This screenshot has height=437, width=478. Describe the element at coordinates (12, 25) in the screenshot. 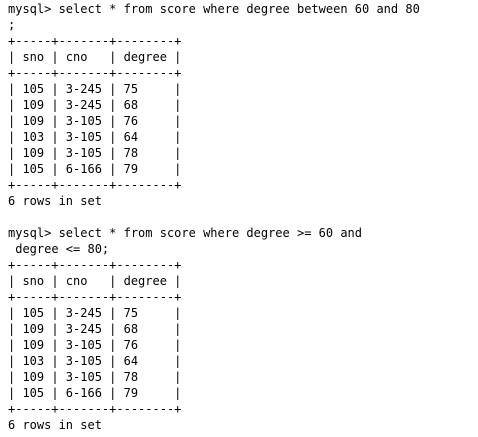

I see `command-line: ;` at that location.